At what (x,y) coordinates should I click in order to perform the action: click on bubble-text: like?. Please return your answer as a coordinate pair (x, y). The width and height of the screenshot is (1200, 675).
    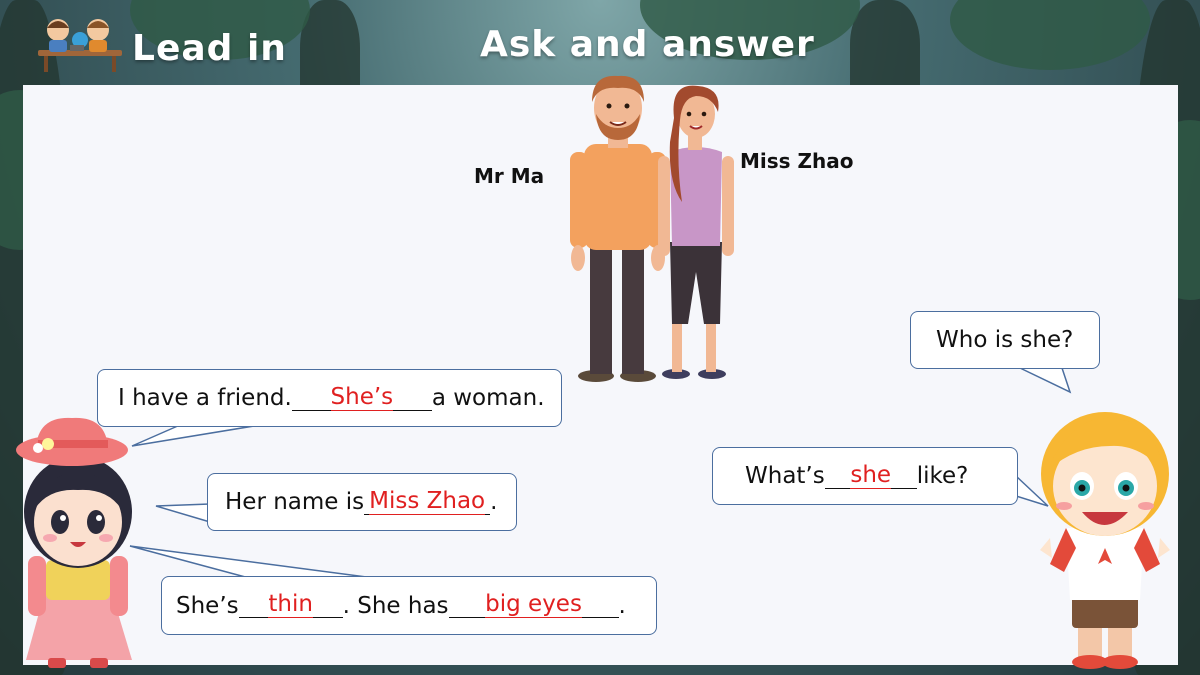
    Looking at the image, I should click on (942, 476).